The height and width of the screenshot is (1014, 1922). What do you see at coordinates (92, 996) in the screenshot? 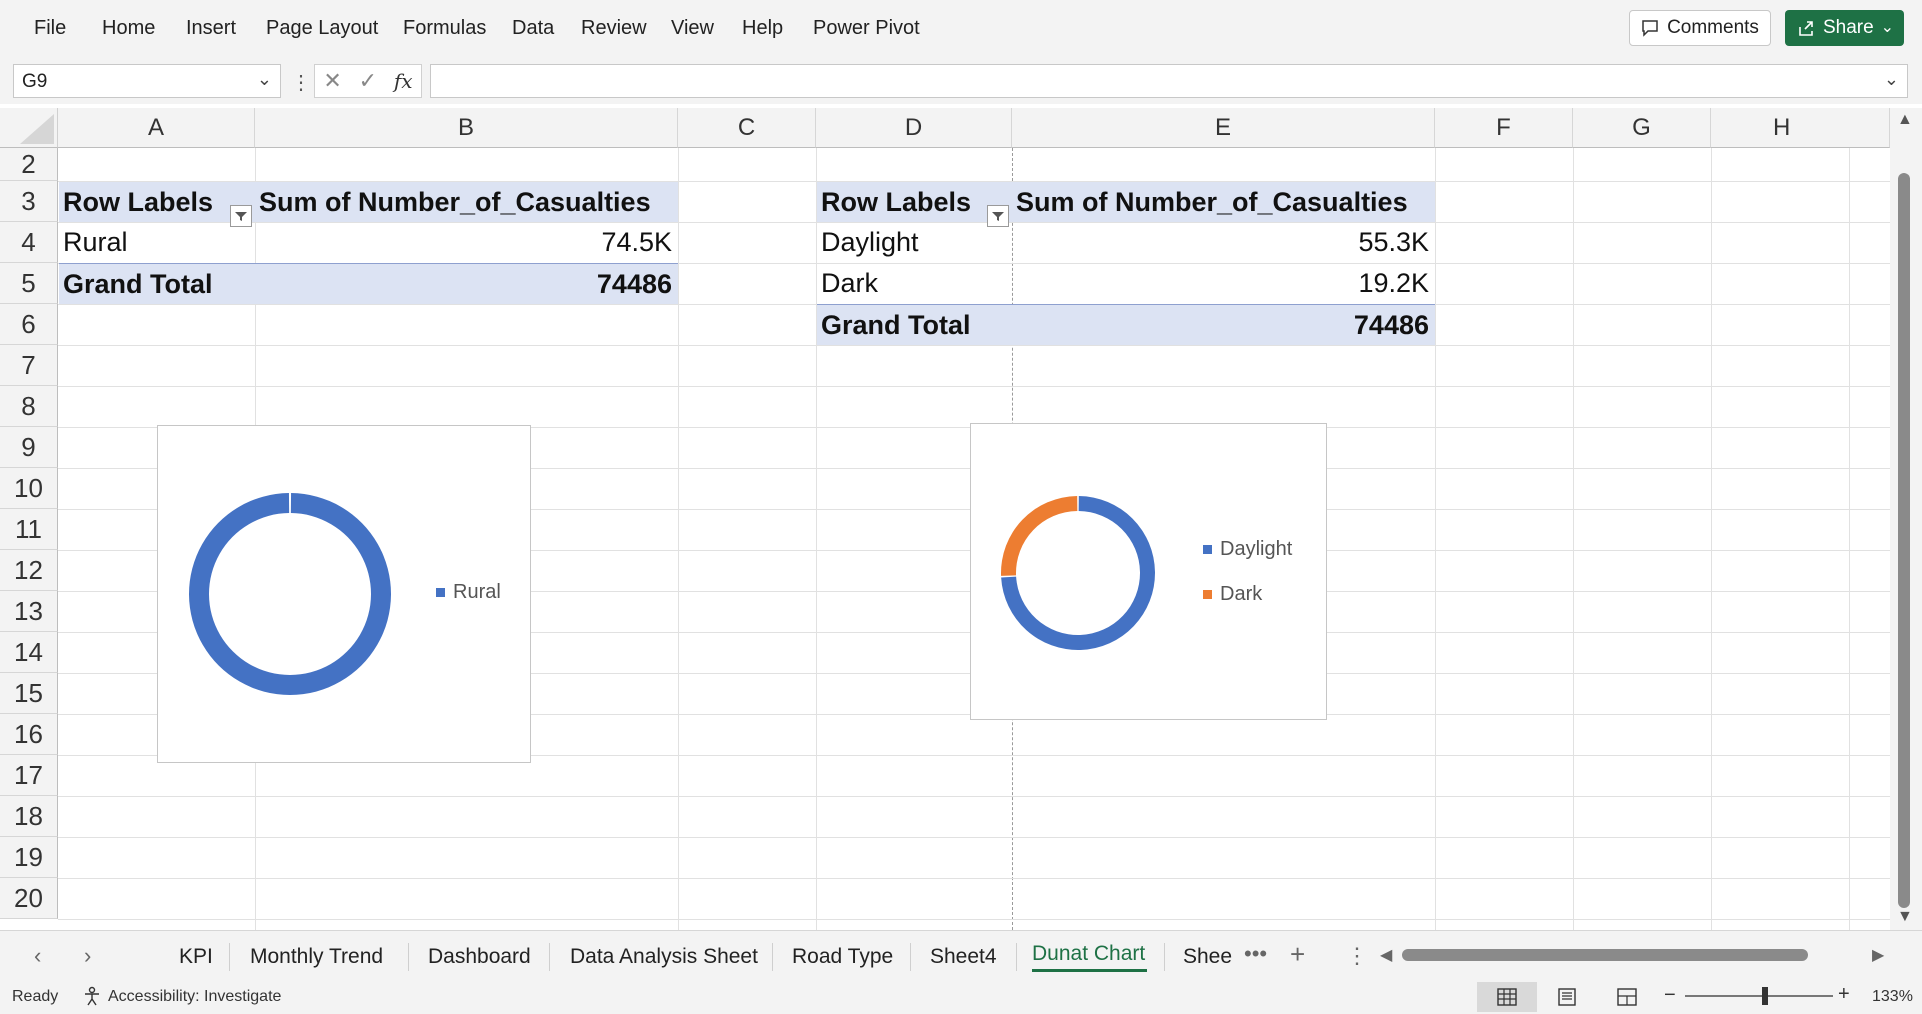
I see `accessibility-icon` at bounding box center [92, 996].